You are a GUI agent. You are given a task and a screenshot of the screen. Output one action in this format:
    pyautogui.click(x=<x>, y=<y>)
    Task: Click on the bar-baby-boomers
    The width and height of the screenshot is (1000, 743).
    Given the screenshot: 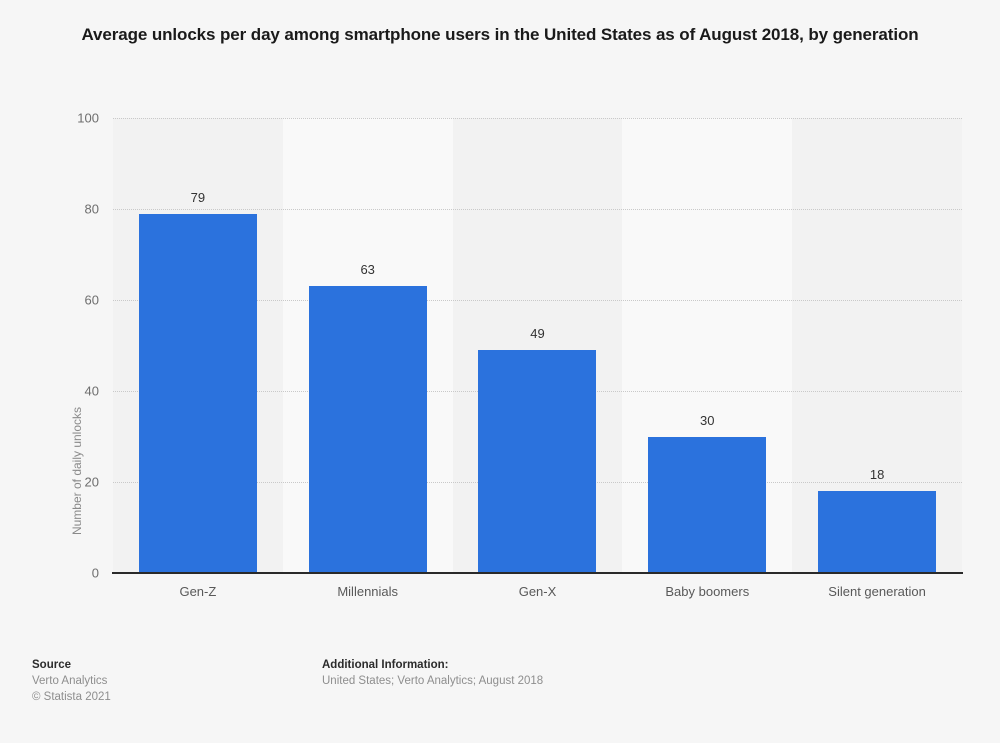 What is the action you would take?
    pyautogui.click(x=707, y=504)
    